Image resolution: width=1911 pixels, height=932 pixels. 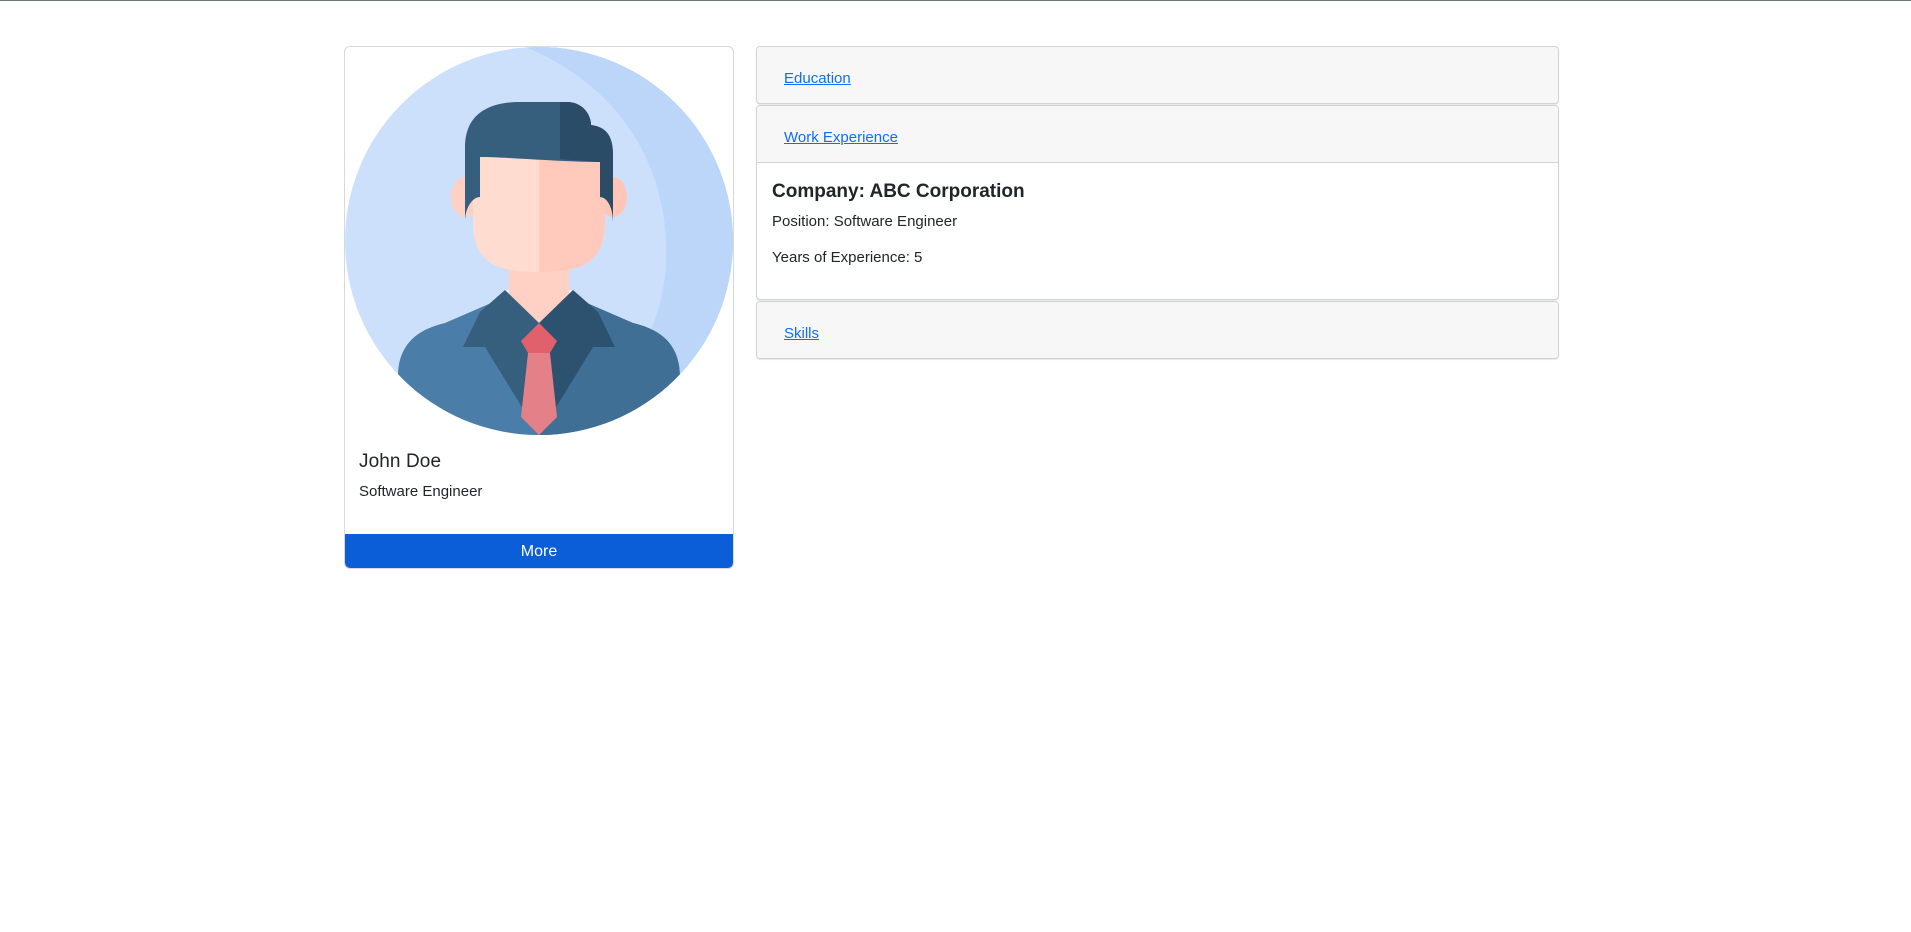 I want to click on accordion-header-education: Education, so click(x=1157, y=75).